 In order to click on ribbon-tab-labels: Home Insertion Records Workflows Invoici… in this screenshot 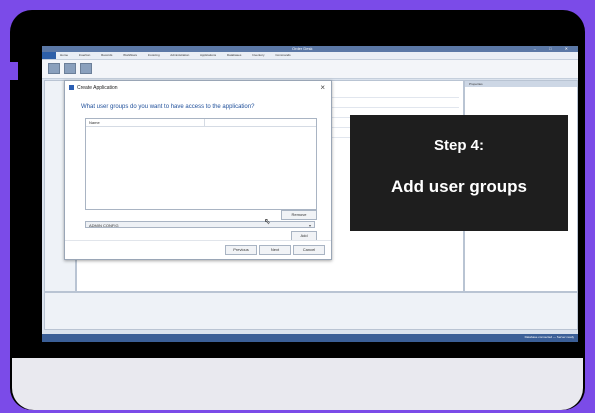, I will do `click(175, 55)`.